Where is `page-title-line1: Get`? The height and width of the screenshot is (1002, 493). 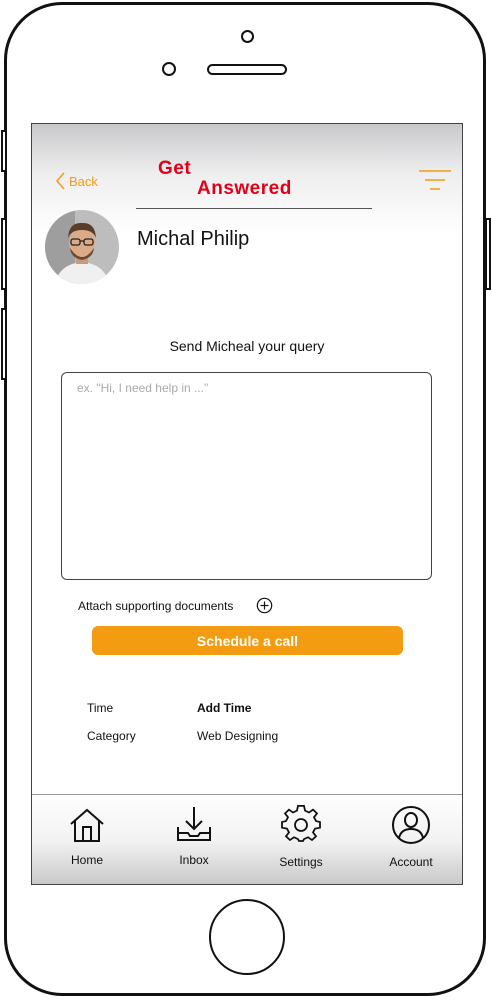
page-title-line1: Get is located at coordinates (175, 168).